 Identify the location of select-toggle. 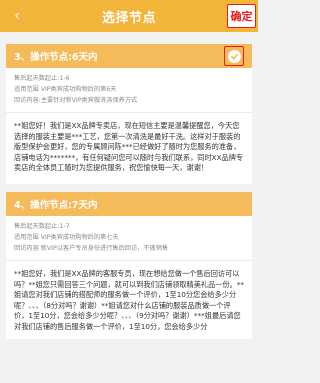
(234, 56).